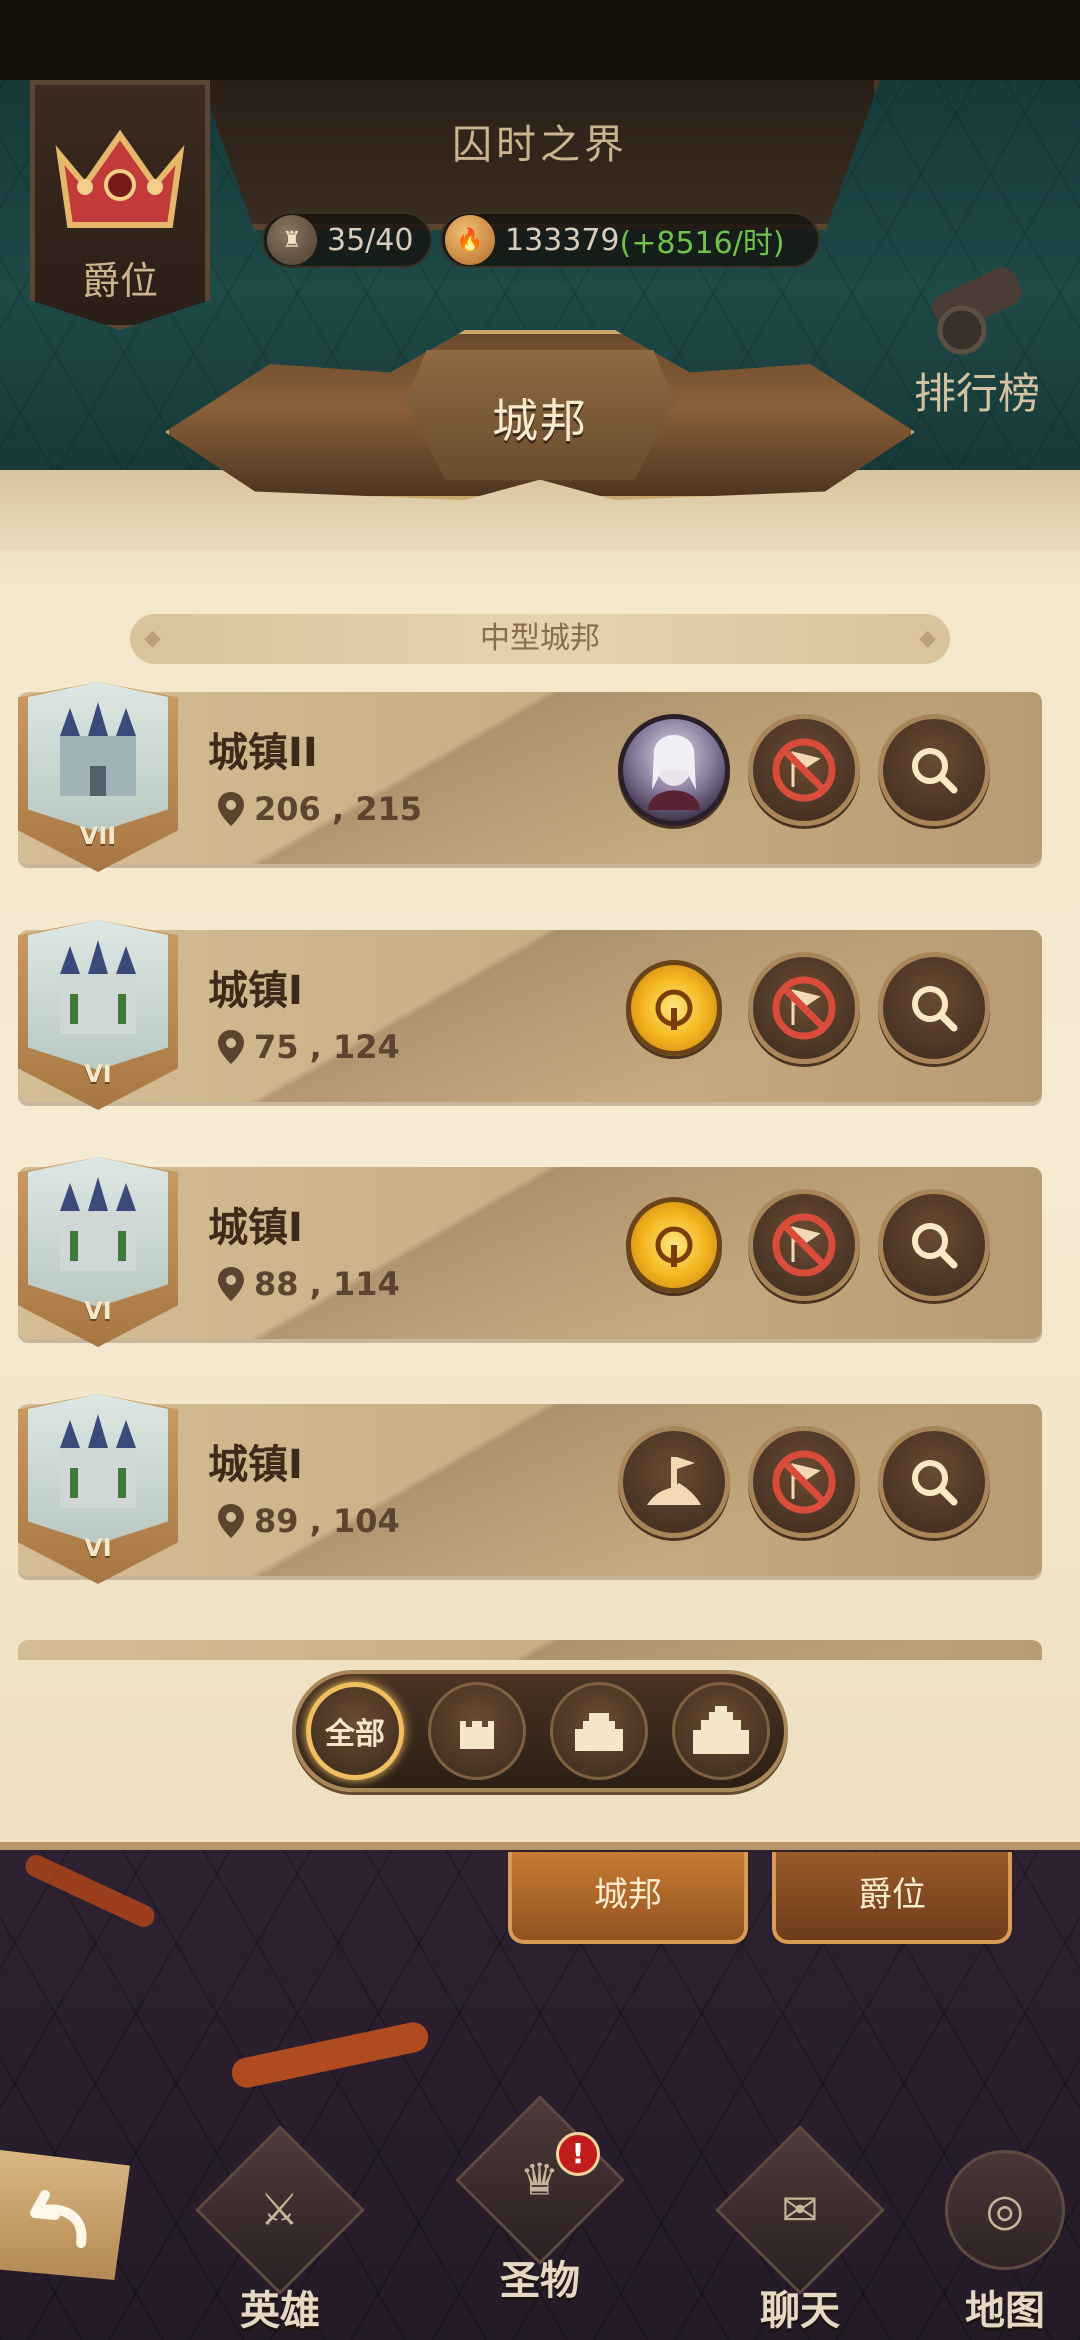 The height and width of the screenshot is (2340, 1080). Describe the element at coordinates (530, 1015) in the screenshot. I see `city-row: VI 城镇I 75 , 124` at that location.